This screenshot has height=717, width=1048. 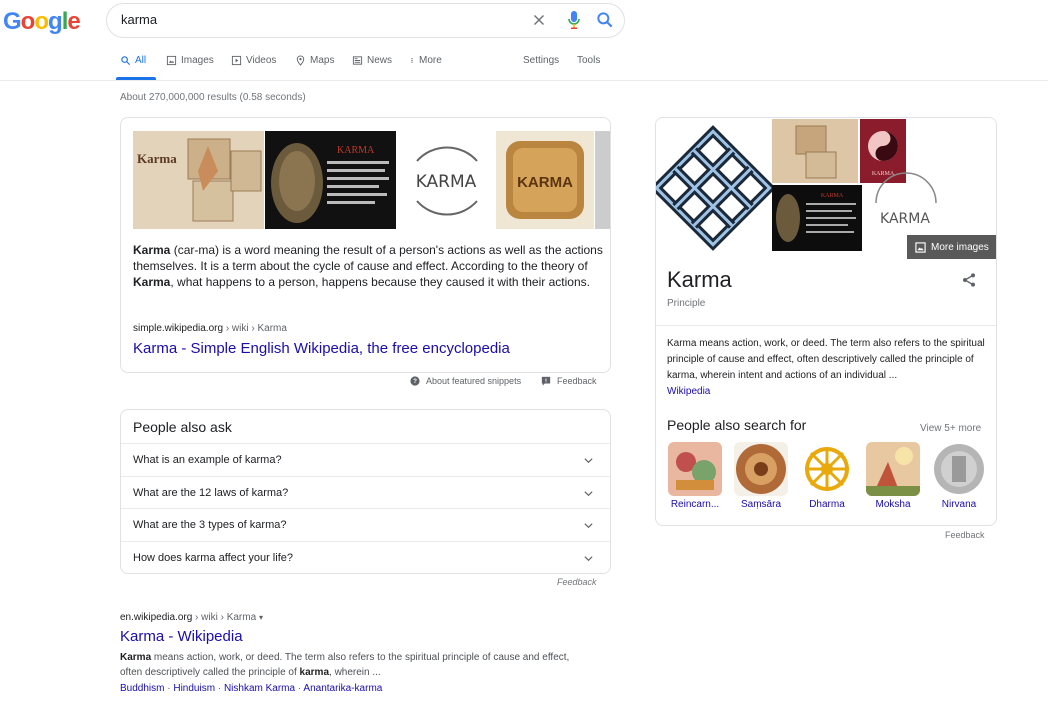 I want to click on sitelink-anantarika-karma: Anantarika-karma, so click(x=342, y=688).